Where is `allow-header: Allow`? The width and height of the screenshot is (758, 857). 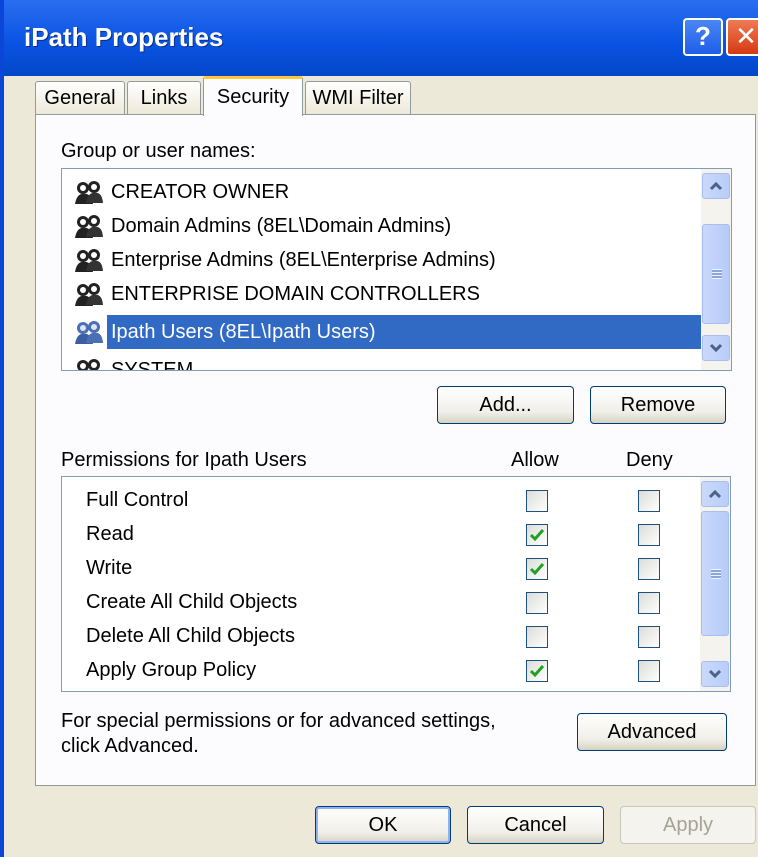 allow-header: Allow is located at coordinates (535, 460).